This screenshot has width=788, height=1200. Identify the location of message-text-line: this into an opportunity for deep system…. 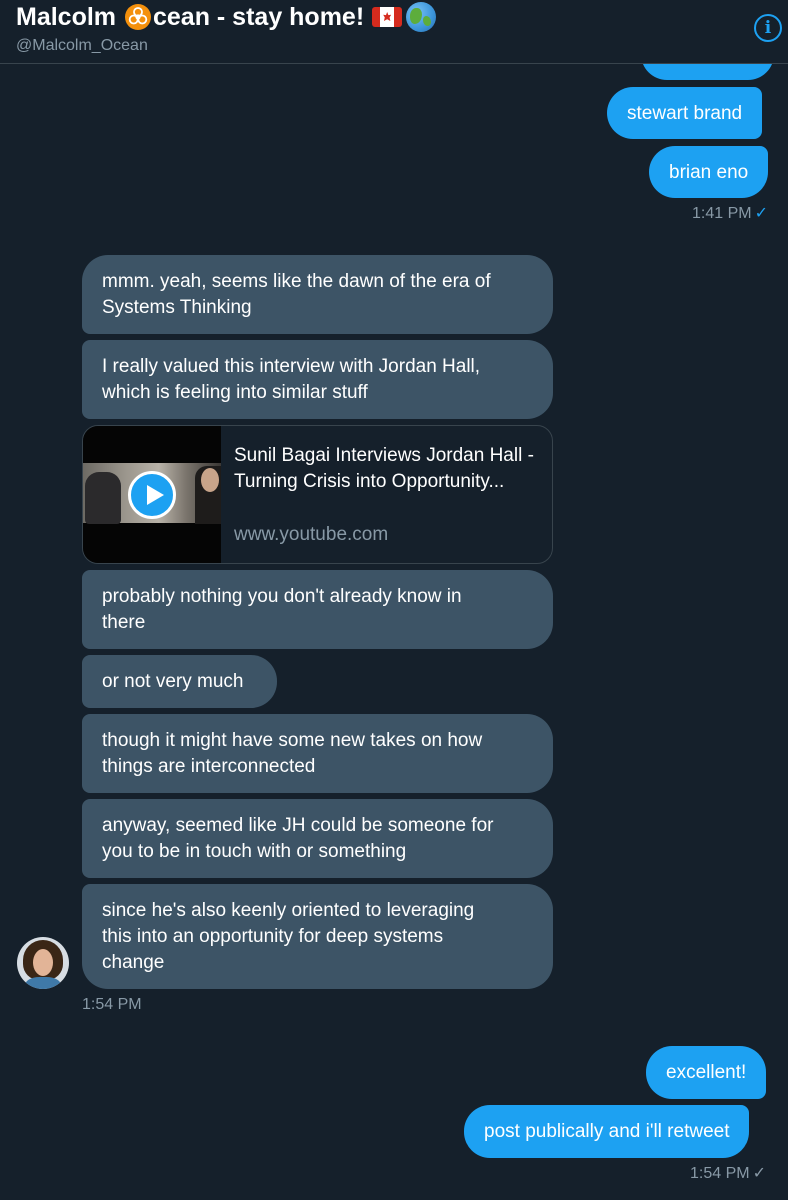
(273, 936).